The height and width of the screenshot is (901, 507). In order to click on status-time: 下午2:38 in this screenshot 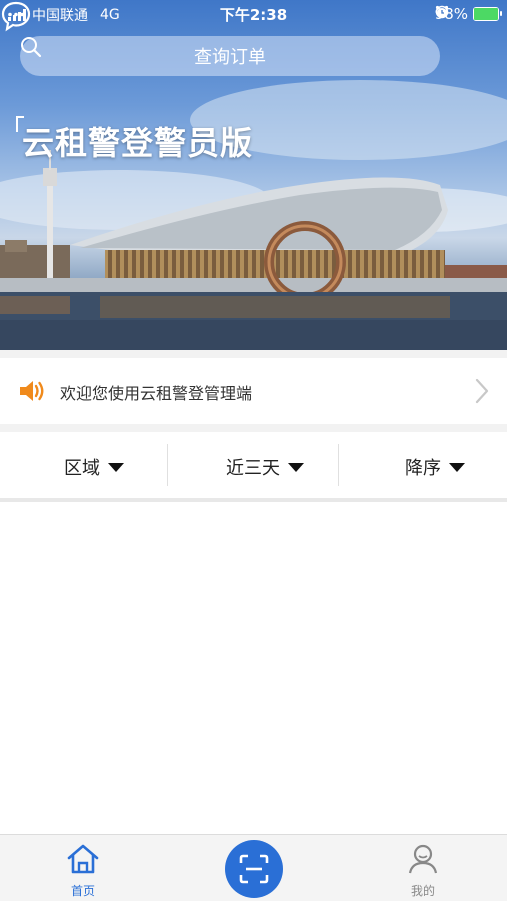, I will do `click(253, 15)`.